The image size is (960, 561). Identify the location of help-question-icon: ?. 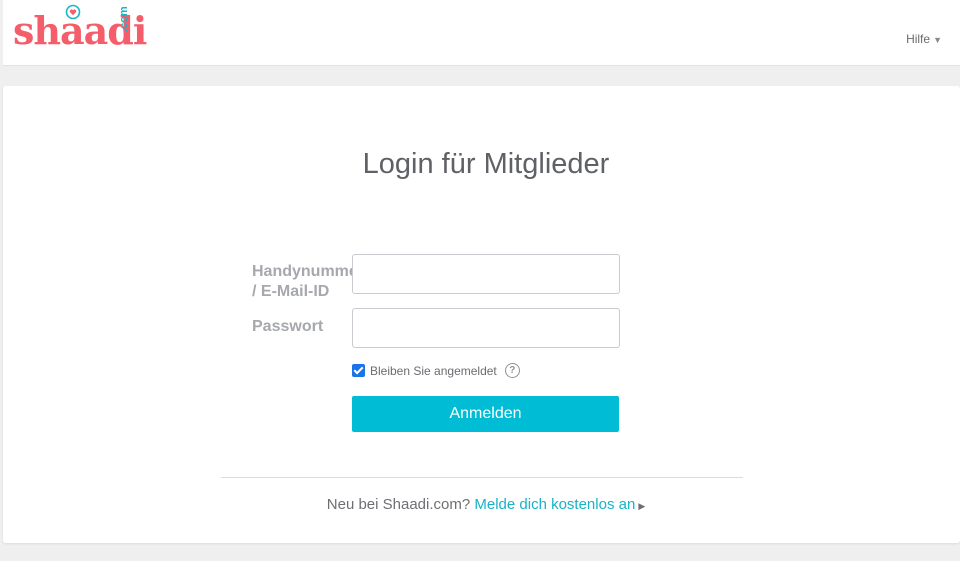
(512, 370).